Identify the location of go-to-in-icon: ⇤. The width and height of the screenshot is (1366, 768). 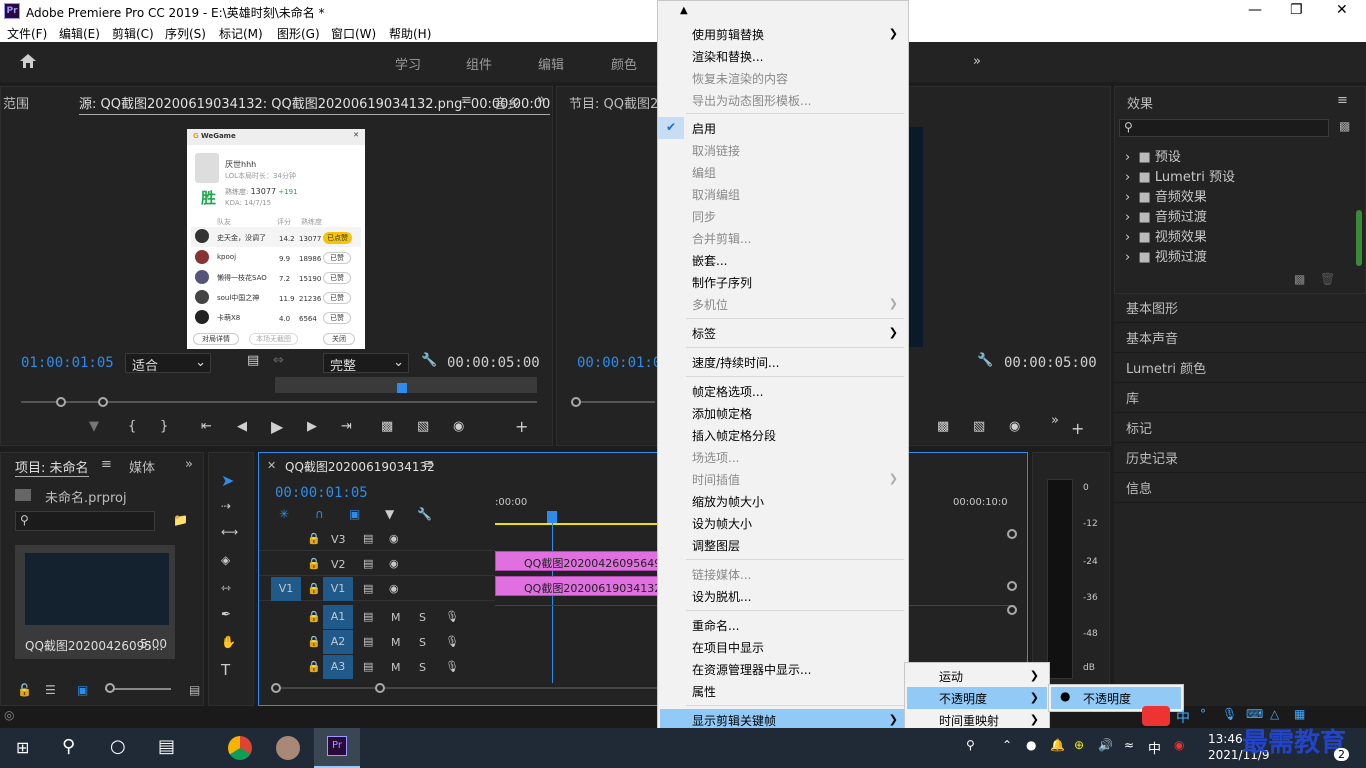
(206, 426).